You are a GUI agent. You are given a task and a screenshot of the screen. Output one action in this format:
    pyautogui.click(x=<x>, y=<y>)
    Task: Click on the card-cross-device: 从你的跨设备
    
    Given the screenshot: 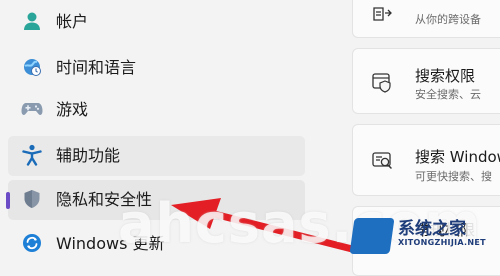 What is the action you would take?
    pyautogui.click(x=426, y=19)
    